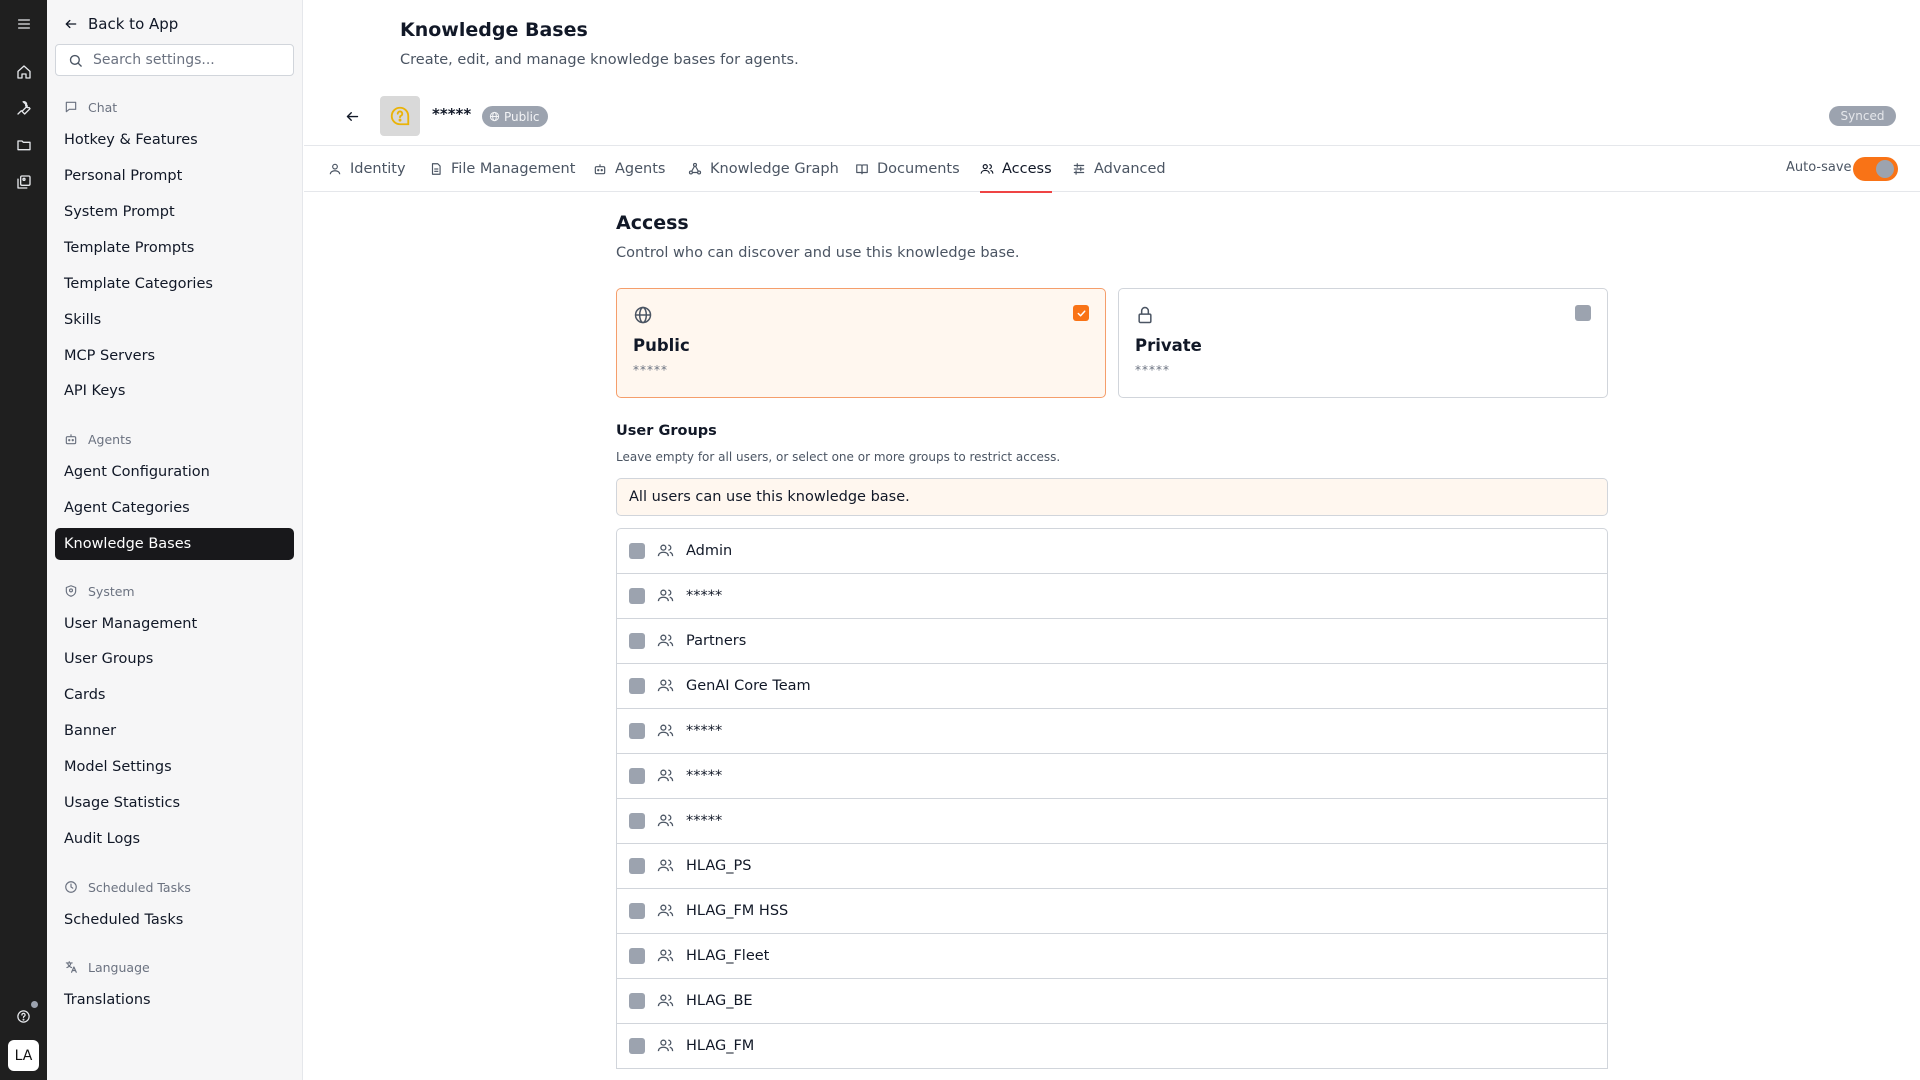 The width and height of the screenshot is (1920, 1080). What do you see at coordinates (1168, 345) in the screenshot?
I see `private-title: Private` at bounding box center [1168, 345].